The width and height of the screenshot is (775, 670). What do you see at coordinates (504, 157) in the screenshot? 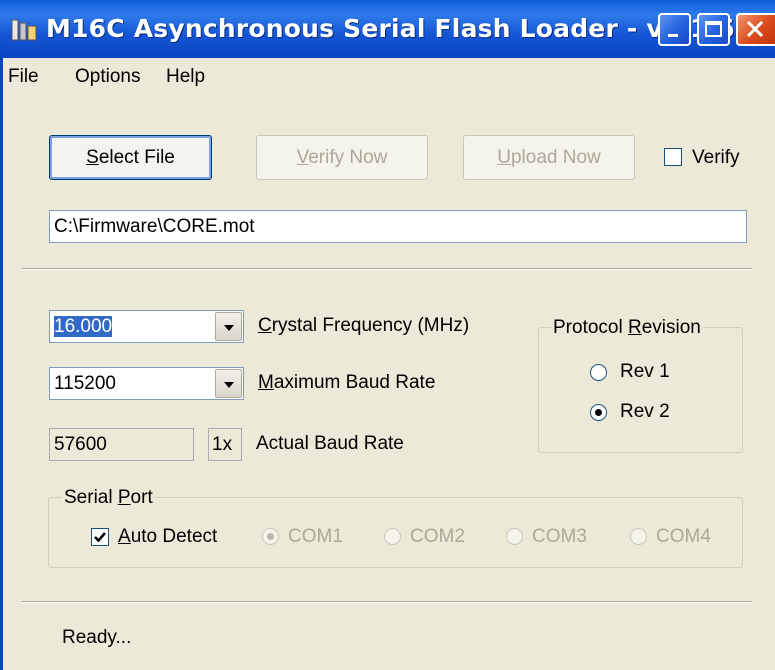
I see `upload-now-mnemonic: U` at bounding box center [504, 157].